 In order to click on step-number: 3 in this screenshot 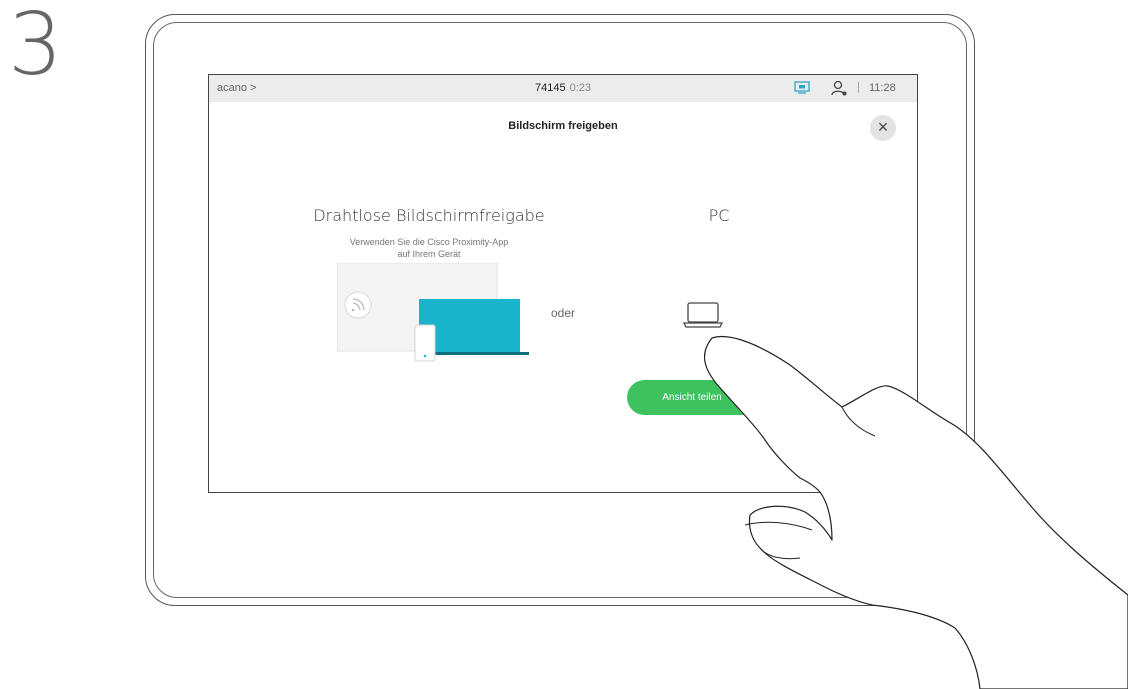, I will do `click(35, 47)`.